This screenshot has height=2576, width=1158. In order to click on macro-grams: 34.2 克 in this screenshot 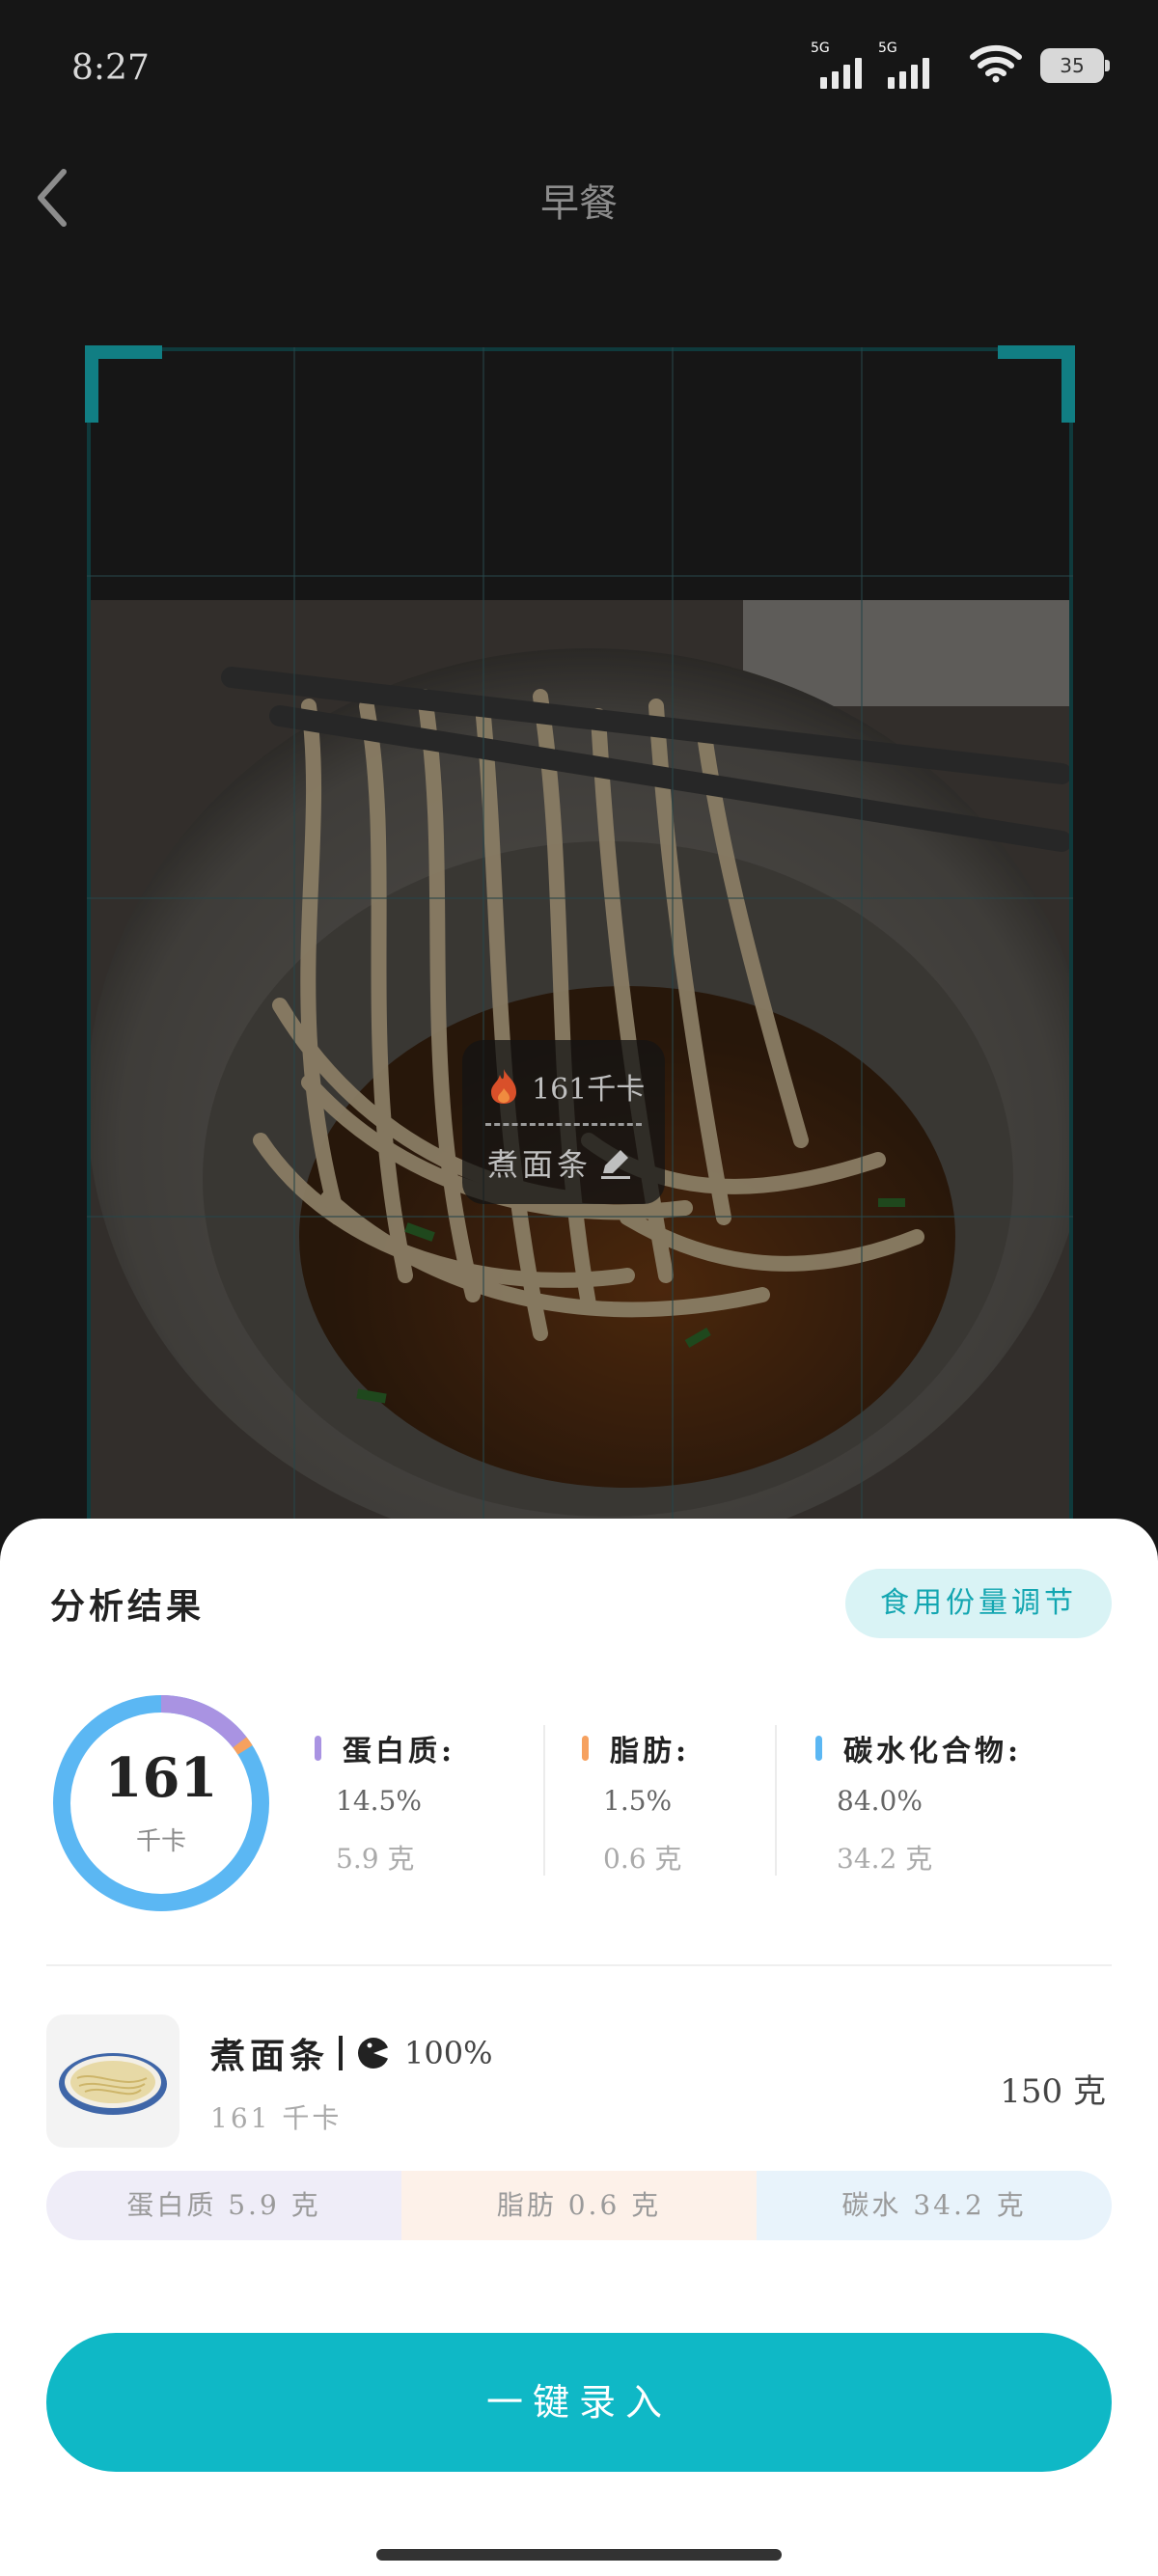, I will do `click(885, 1859)`.